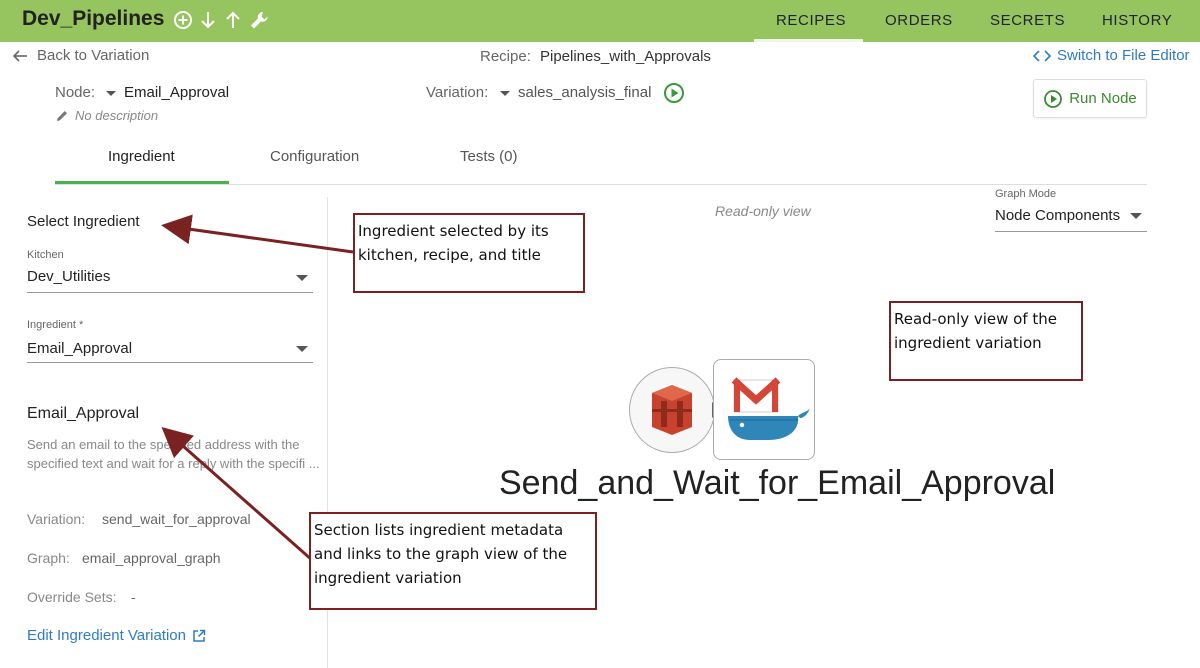 Image resolution: width=1200 pixels, height=668 pixels. I want to click on annotation-line: kitchen, recipe, and title, so click(449, 255).